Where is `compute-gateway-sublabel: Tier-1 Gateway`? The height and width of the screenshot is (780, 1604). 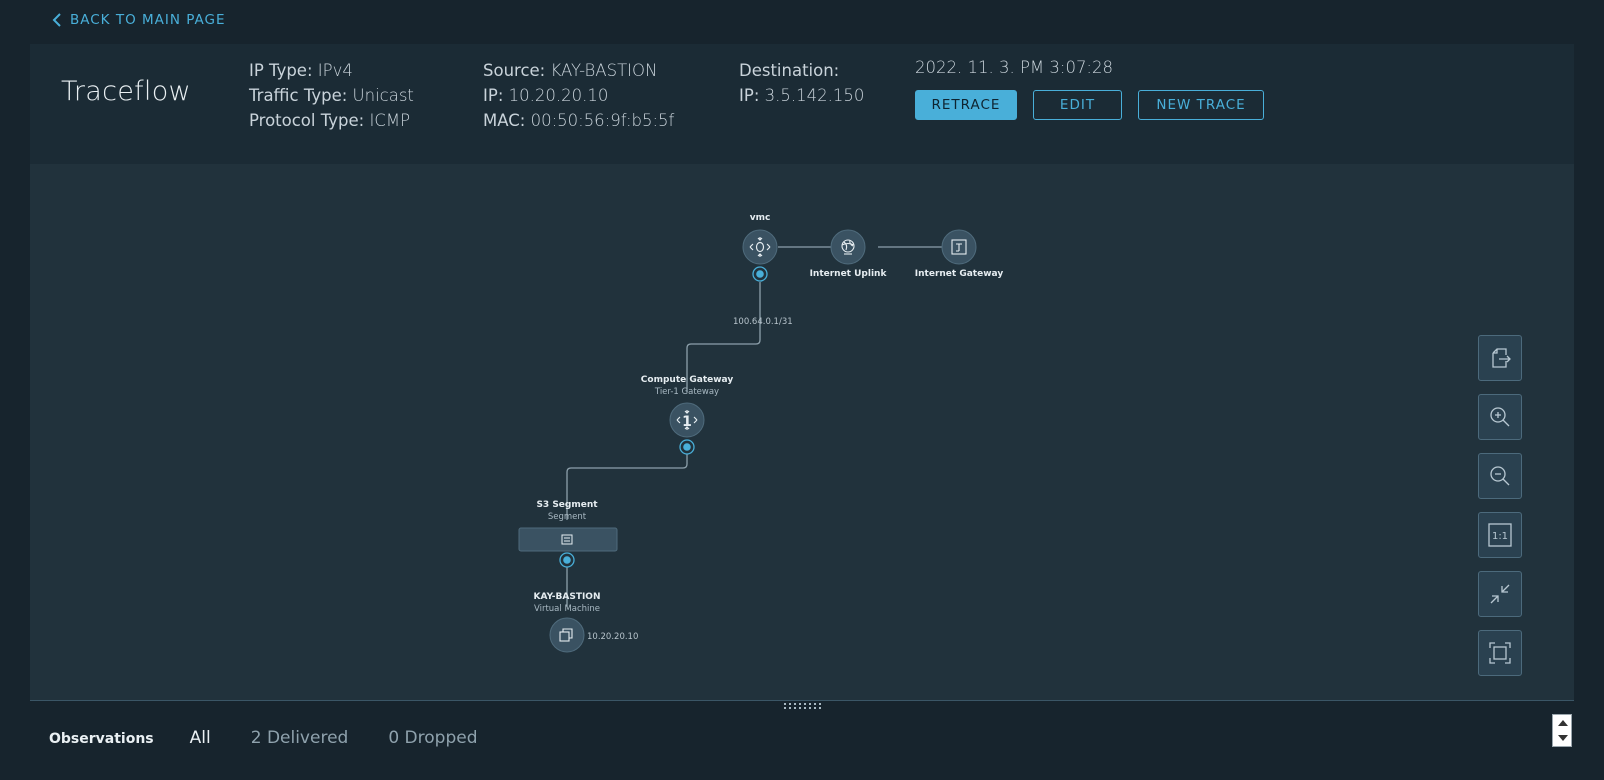 compute-gateway-sublabel: Tier-1 Gateway is located at coordinates (686, 392).